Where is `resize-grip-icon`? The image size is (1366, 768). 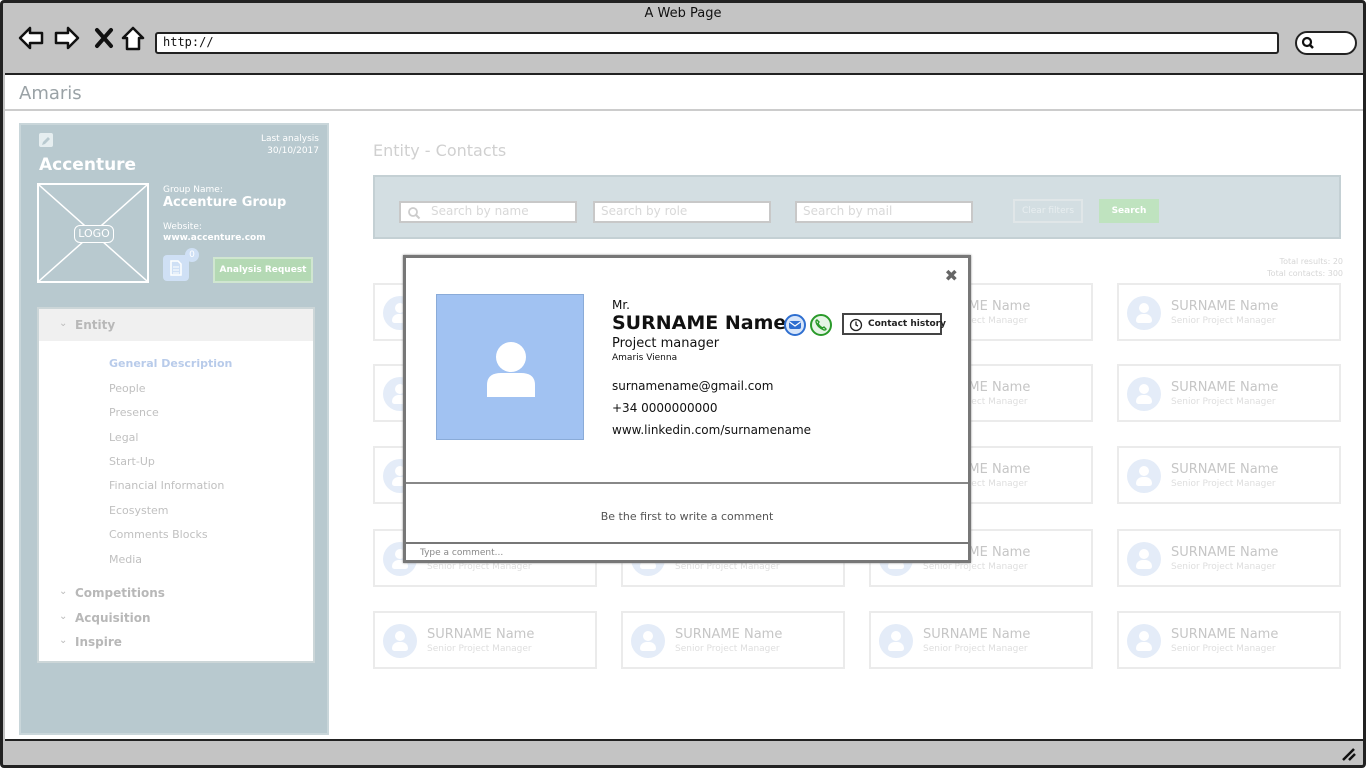 resize-grip-icon is located at coordinates (1349, 754).